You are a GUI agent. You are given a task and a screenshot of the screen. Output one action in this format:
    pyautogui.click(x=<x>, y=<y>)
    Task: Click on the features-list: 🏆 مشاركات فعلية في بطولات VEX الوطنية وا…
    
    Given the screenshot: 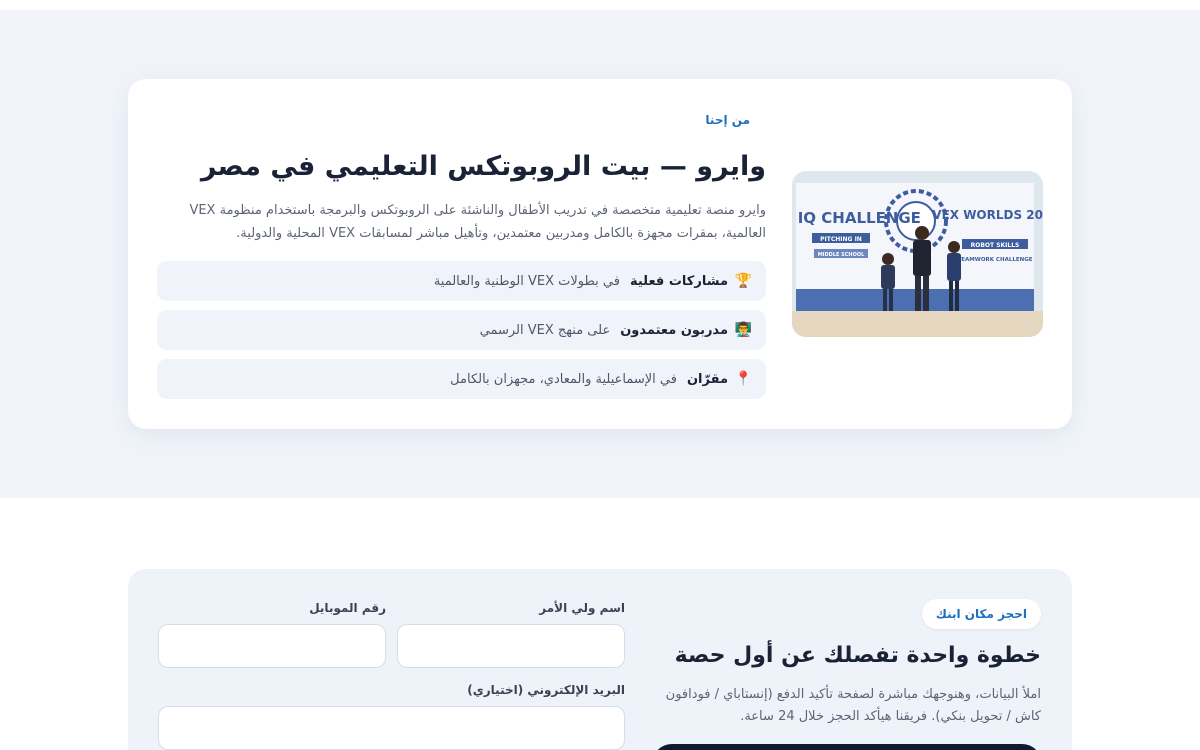 What is the action you would take?
    pyautogui.click(x=461, y=334)
    